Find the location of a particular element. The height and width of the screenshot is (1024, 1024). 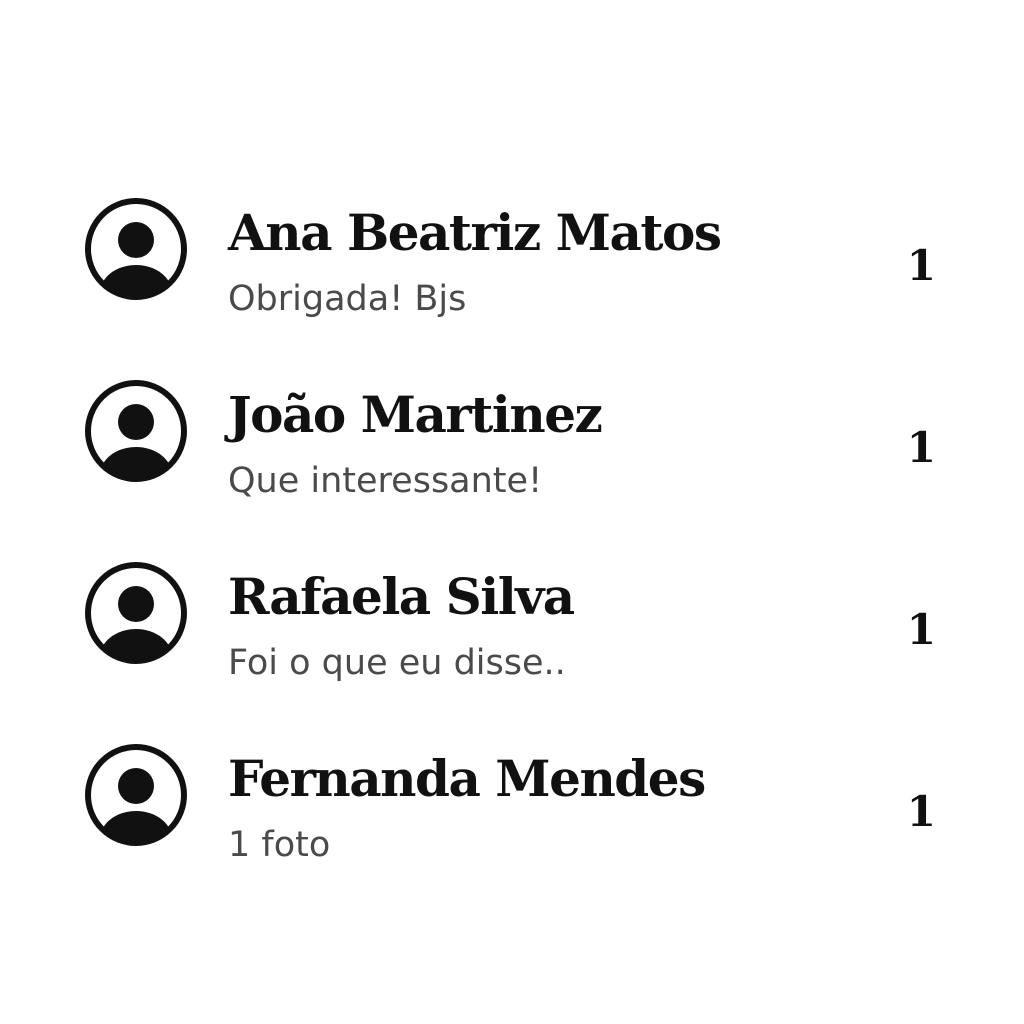

message-preview: Que interessante! is located at coordinates (385, 481).